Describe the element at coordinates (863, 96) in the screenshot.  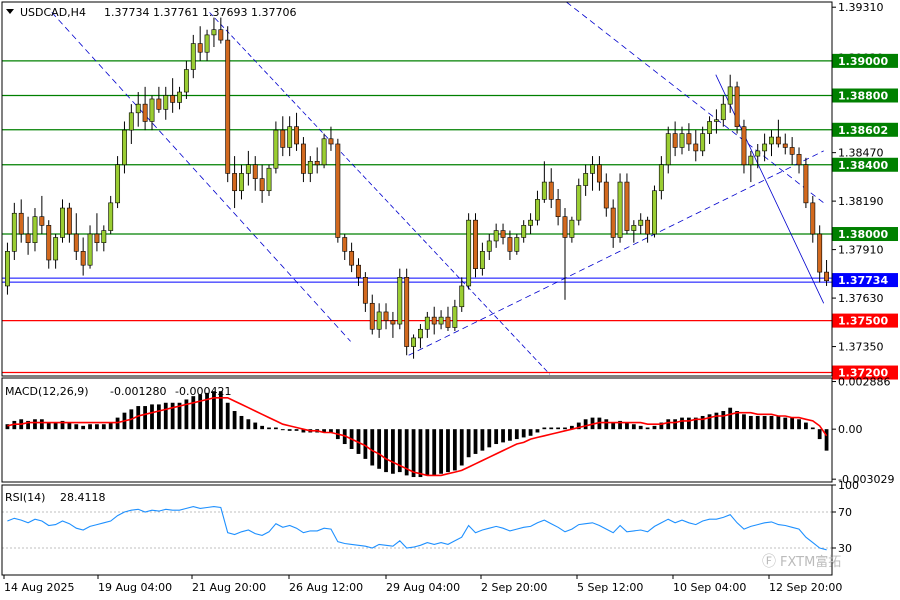
I see `level-tag-label: 1.38800` at that location.